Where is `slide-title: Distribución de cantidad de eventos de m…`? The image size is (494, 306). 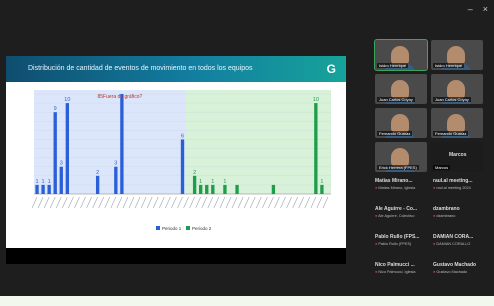 slide-title: Distribución de cantidad de eventos de m… is located at coordinates (140, 68).